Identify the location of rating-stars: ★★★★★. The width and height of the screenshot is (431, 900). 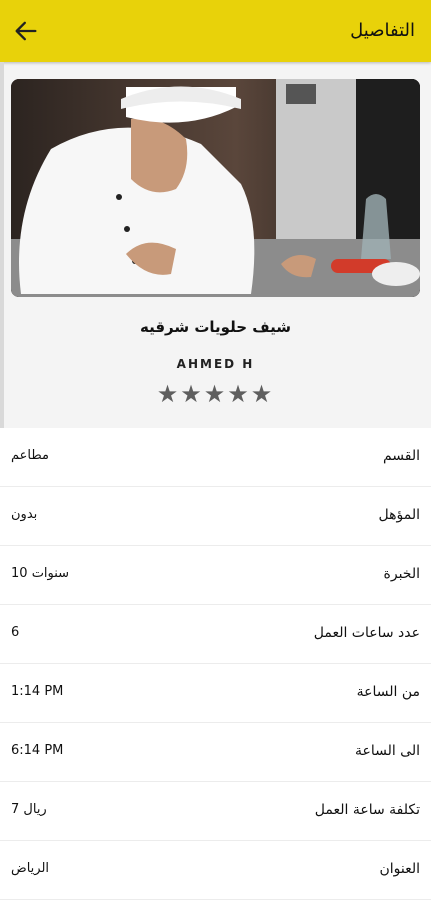
(215, 394).